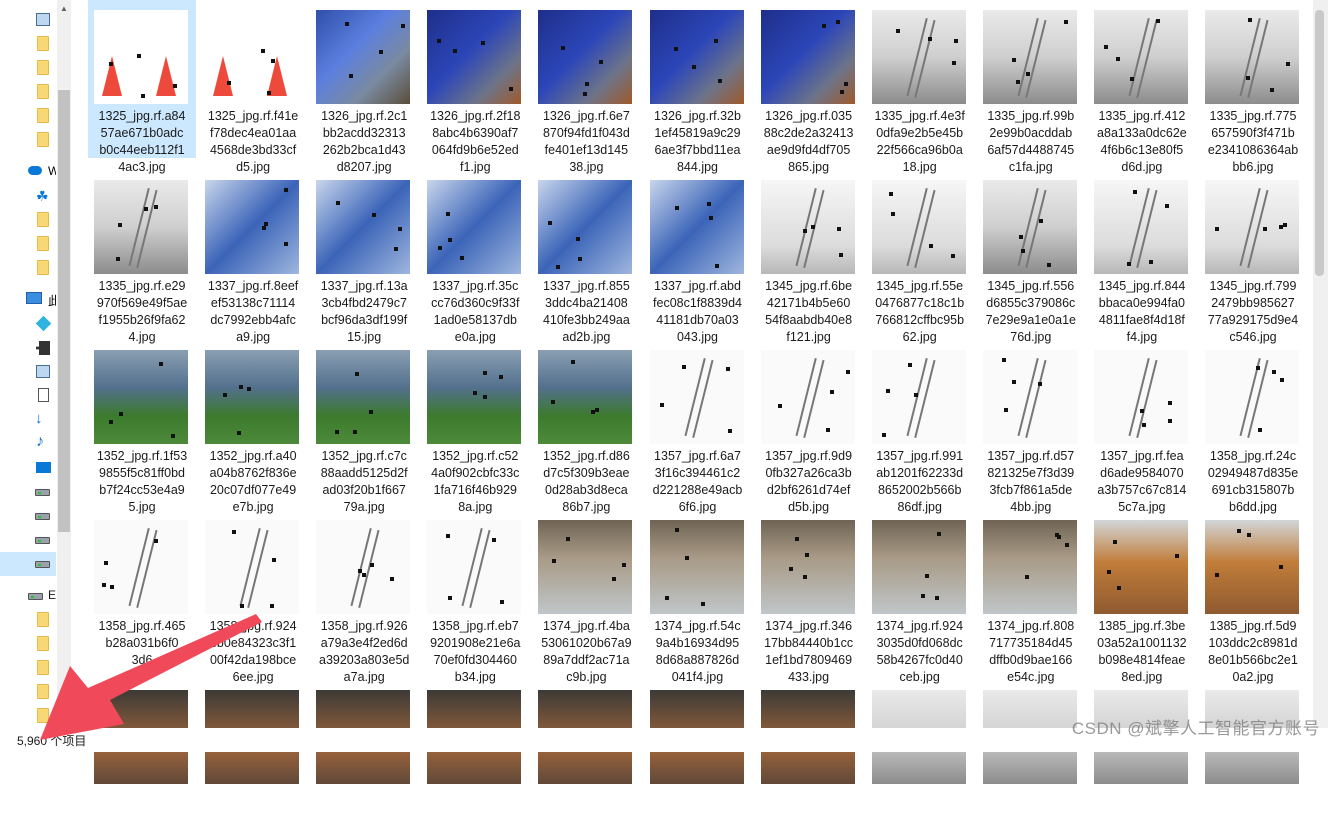  I want to click on document-icon, so click(43, 395).